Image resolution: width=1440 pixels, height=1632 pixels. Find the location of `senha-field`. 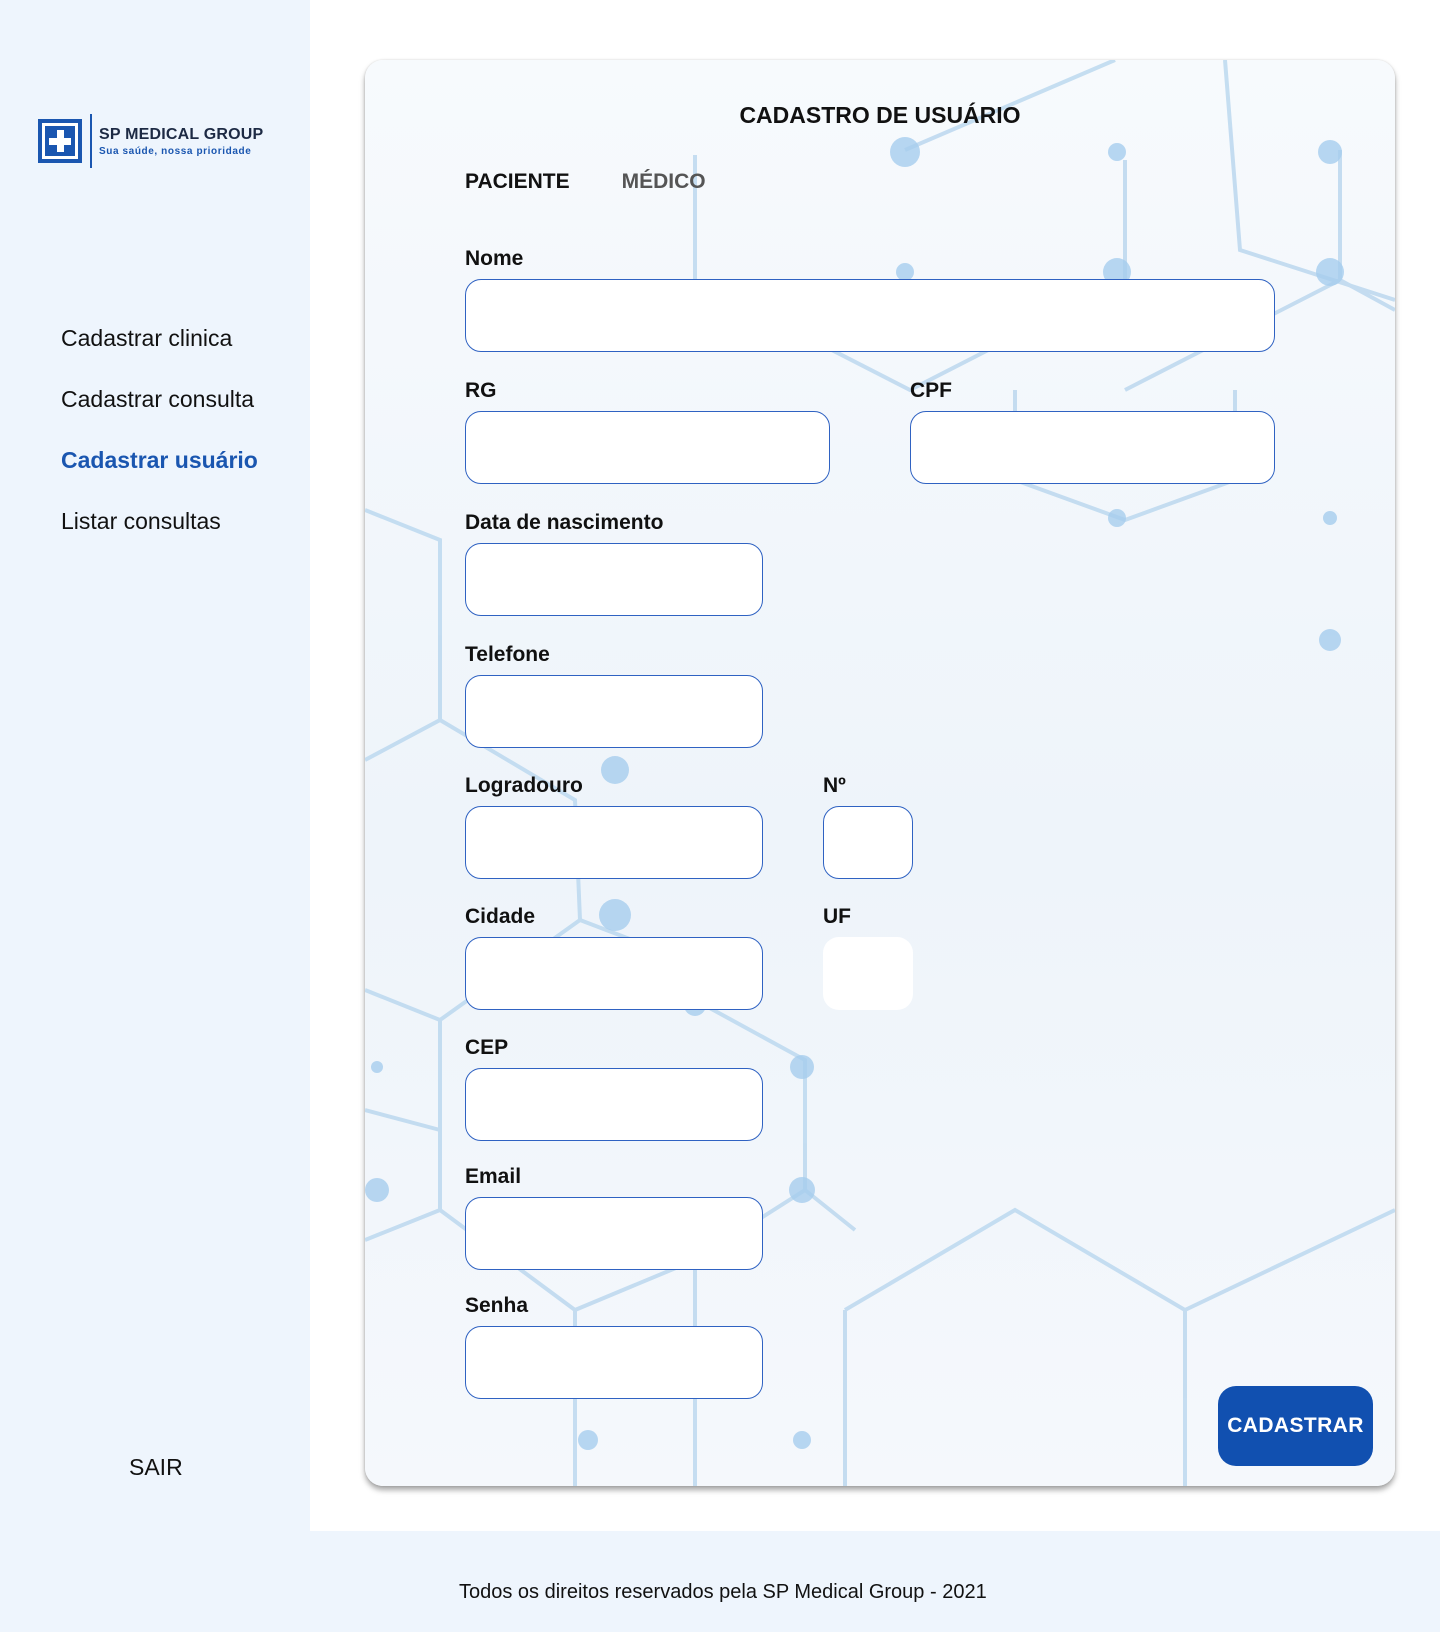

senha-field is located at coordinates (614, 1362).